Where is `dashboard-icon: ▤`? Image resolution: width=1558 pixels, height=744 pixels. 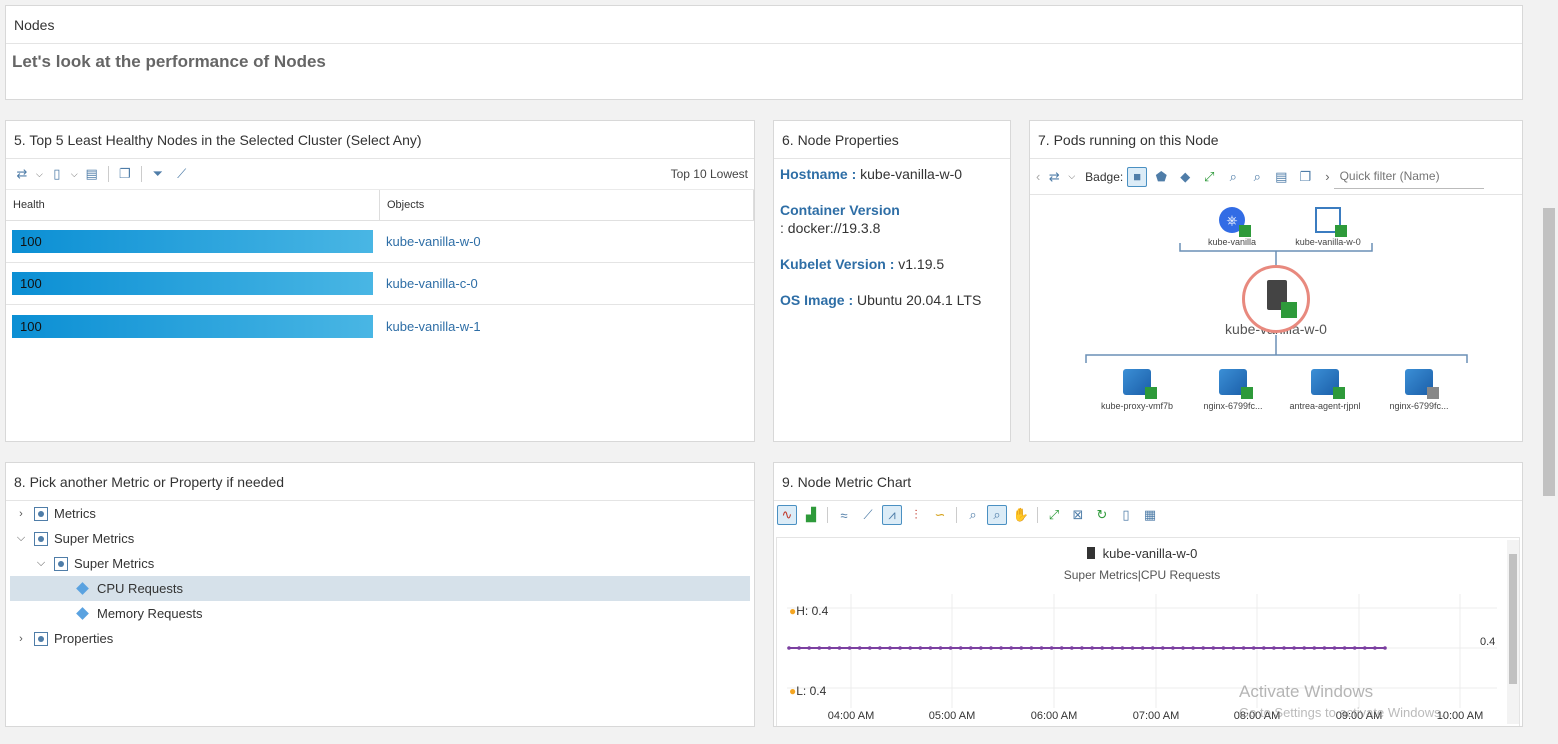
dashboard-icon: ▤ is located at coordinates (1281, 177).